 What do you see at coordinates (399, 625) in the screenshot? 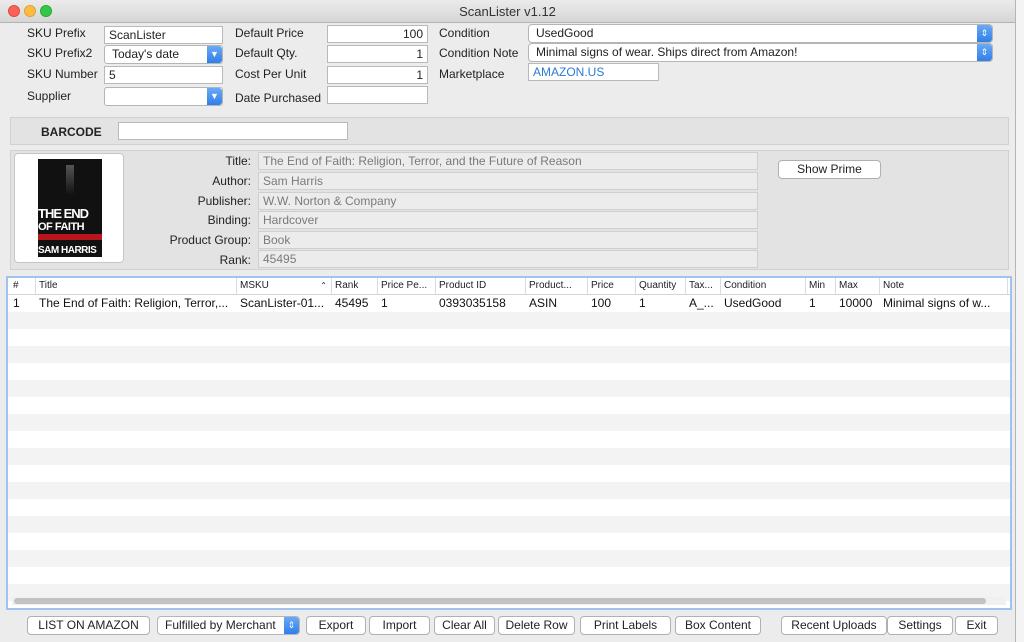
I see `import-button: Import` at bounding box center [399, 625].